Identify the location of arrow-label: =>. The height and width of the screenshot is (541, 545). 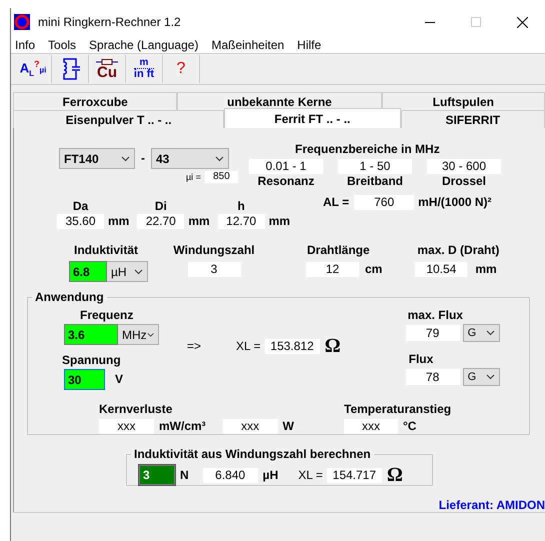
(194, 346).